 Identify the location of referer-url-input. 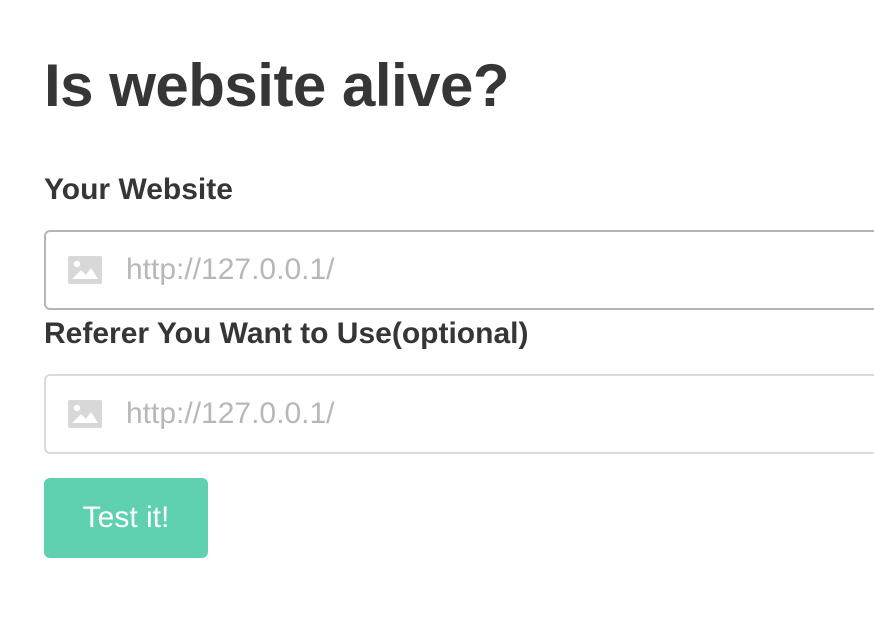
(496, 414).